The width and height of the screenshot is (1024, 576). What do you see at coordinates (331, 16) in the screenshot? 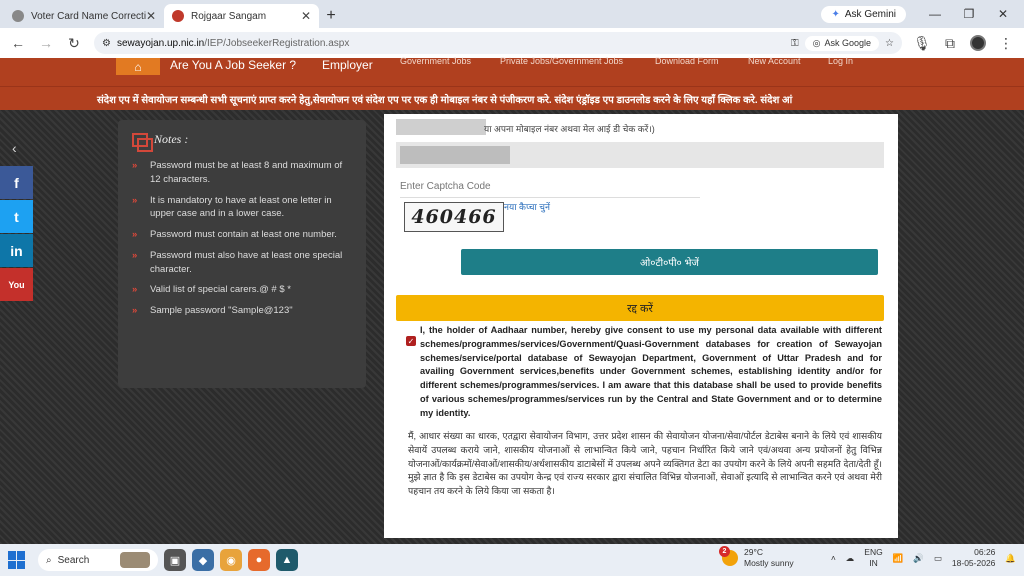
I see `new-tab-button: +` at bounding box center [331, 16].